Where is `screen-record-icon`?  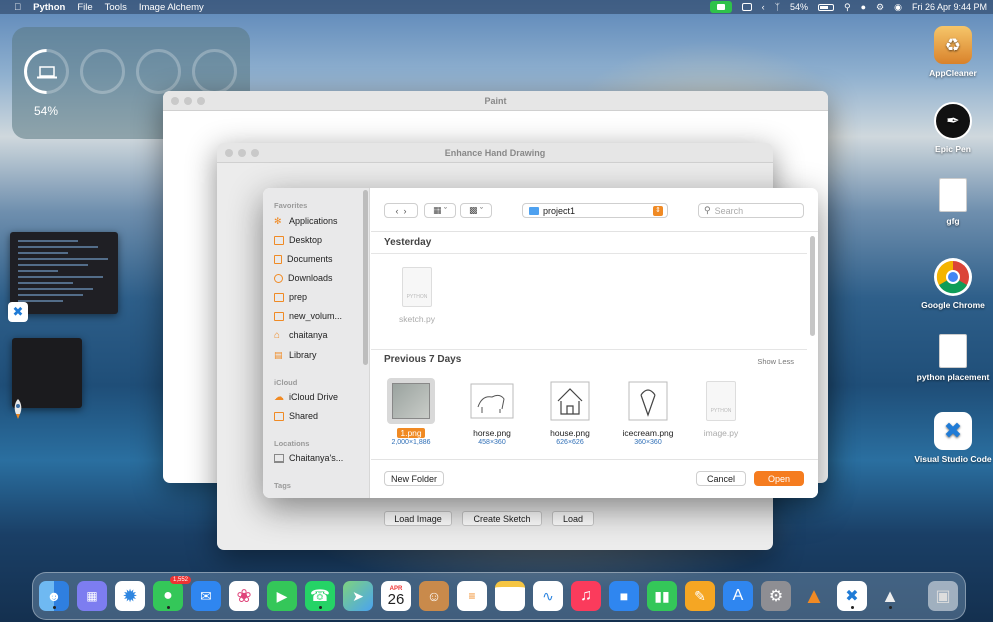 screen-record-icon is located at coordinates (720, 7).